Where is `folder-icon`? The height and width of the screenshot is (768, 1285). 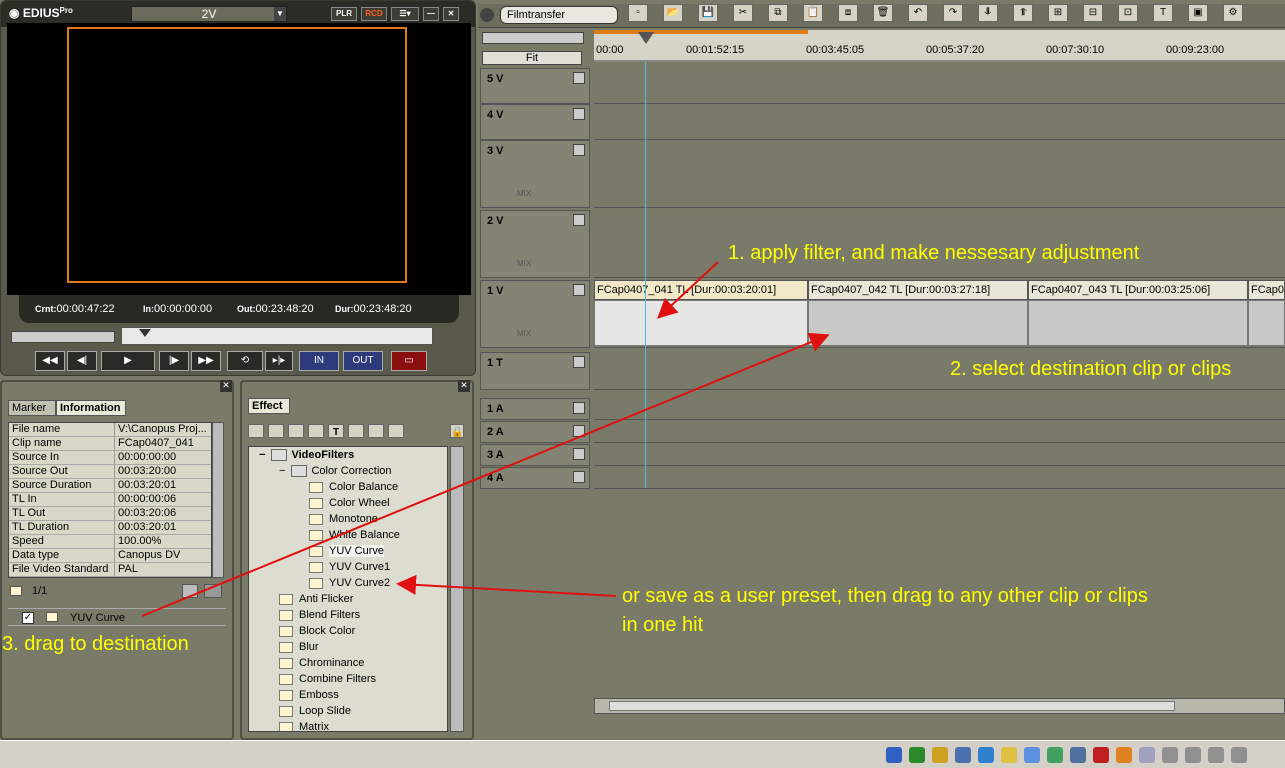
folder-icon is located at coordinates (1009, 755).